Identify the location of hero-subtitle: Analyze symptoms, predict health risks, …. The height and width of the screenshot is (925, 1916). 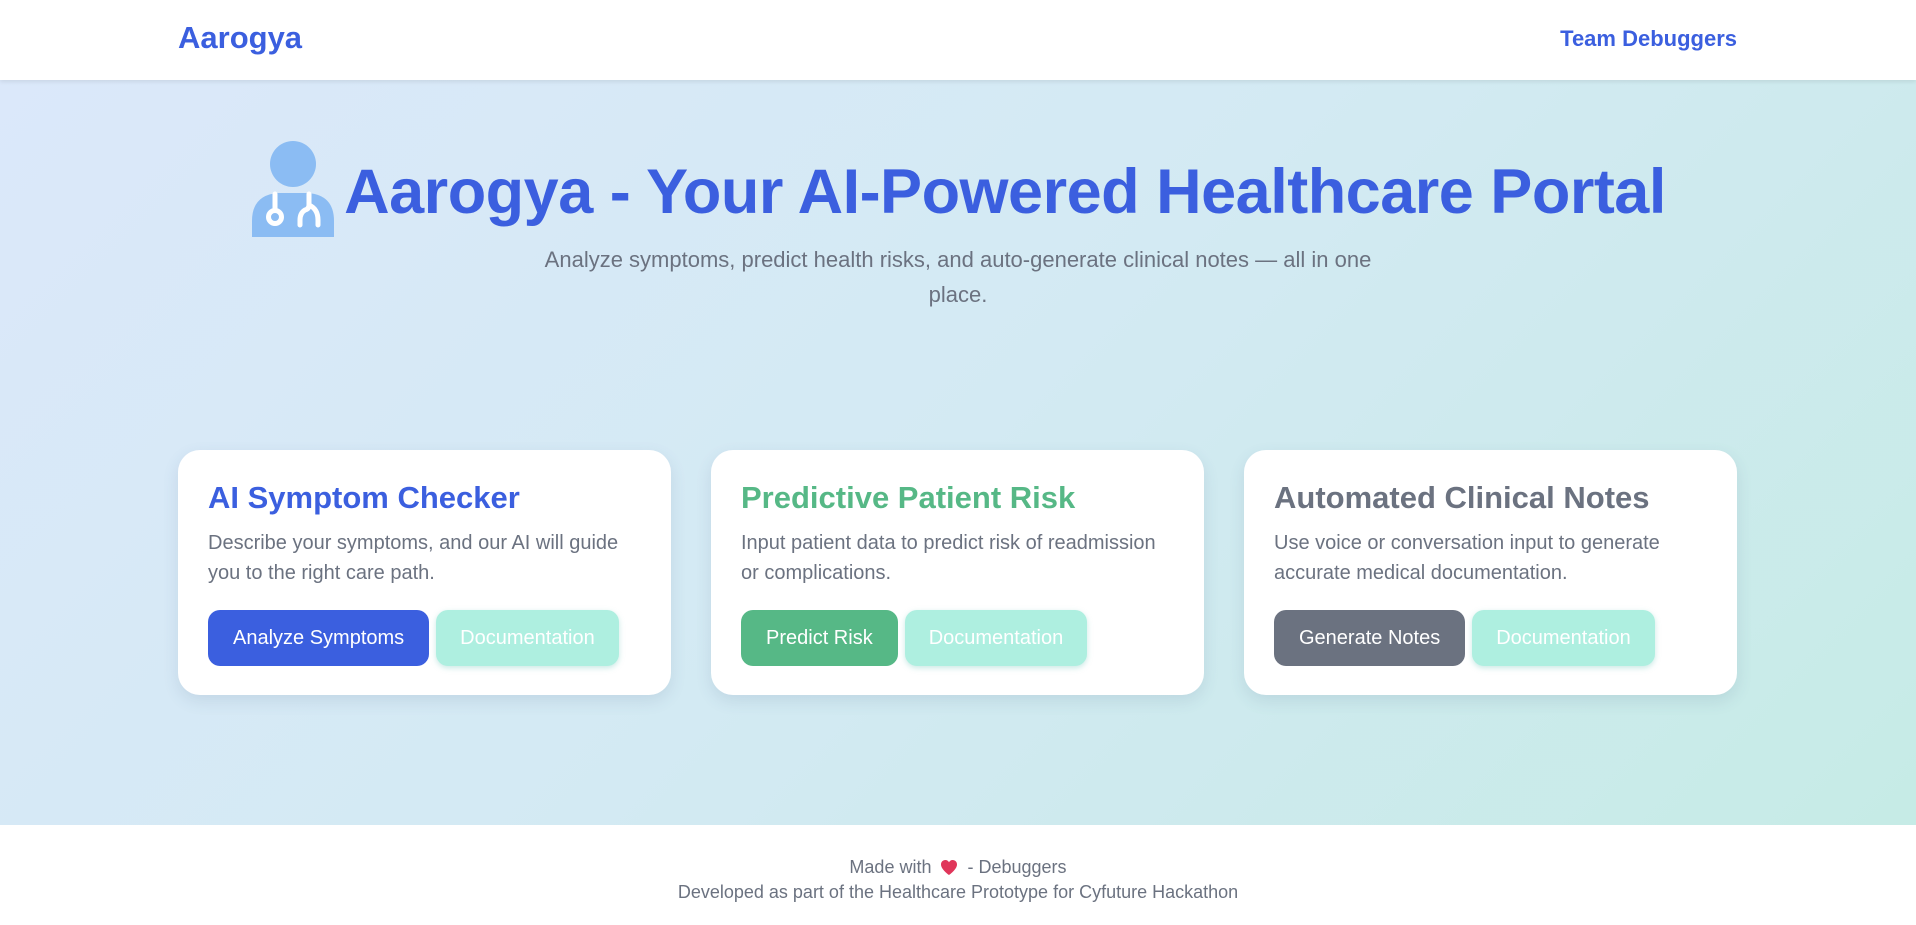
(958, 277).